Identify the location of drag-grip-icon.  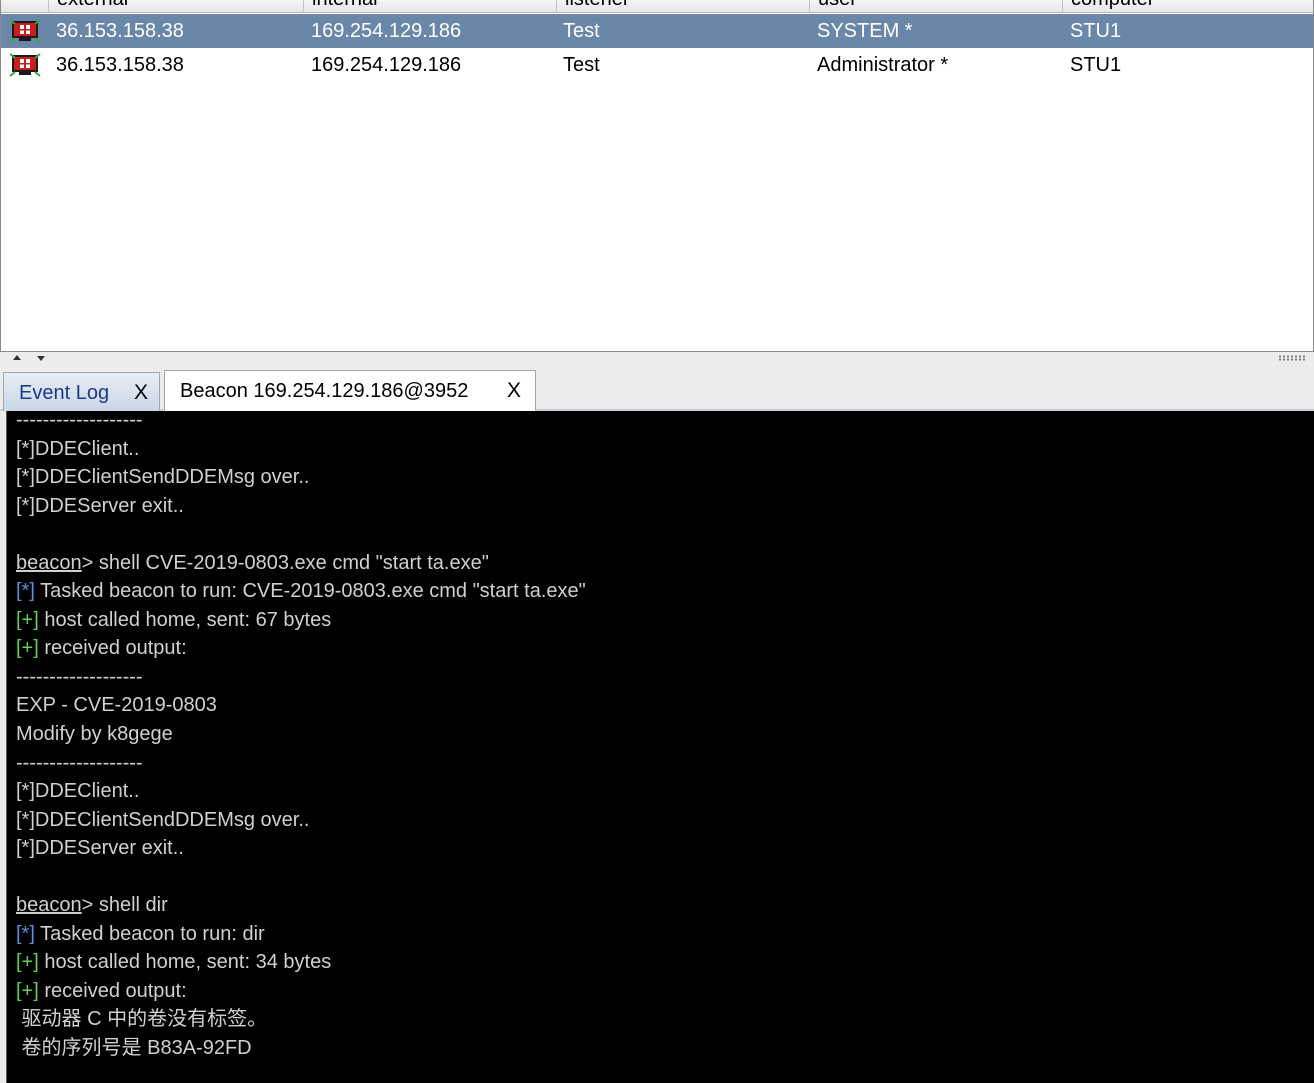
(1292, 358).